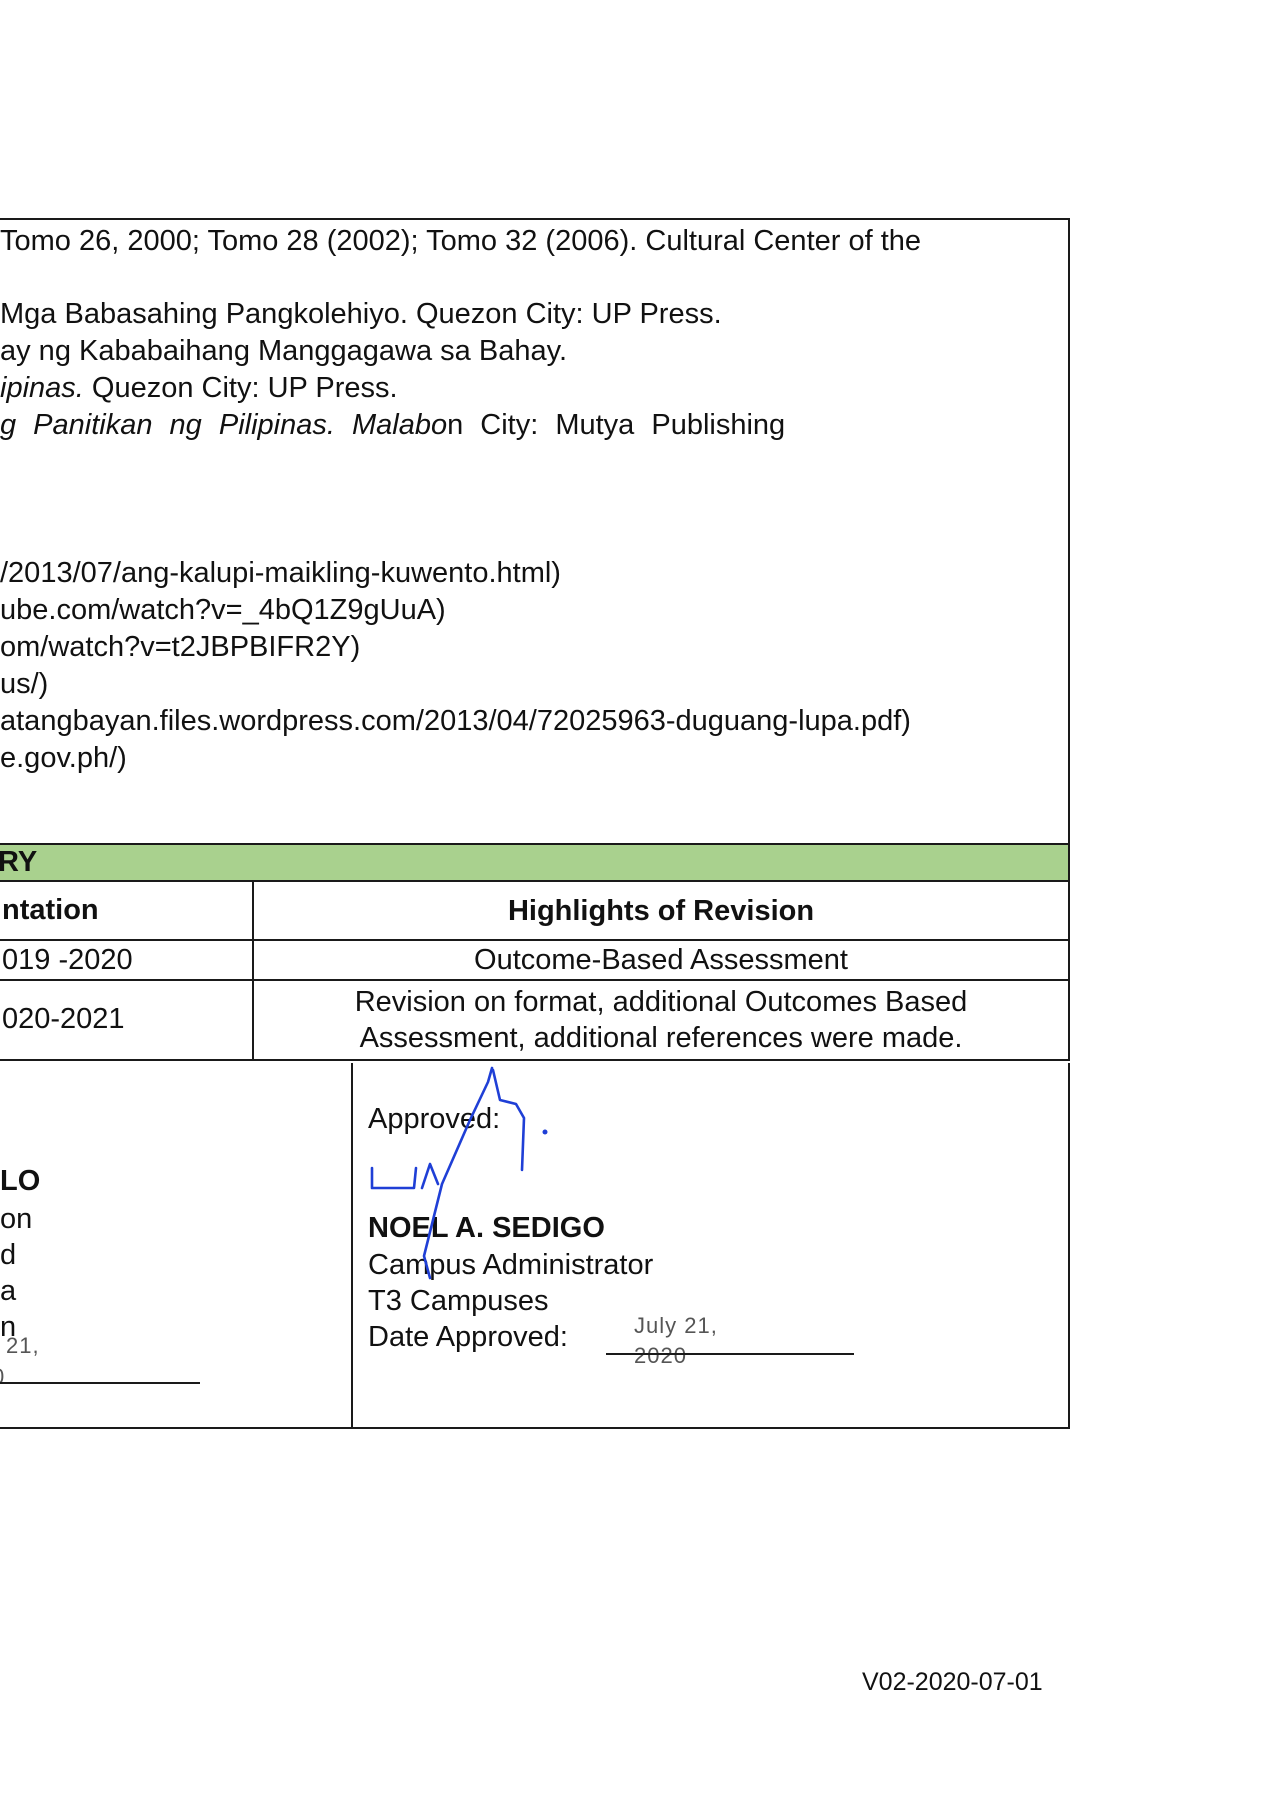 The height and width of the screenshot is (1800, 1273). Describe the element at coordinates (660, 1355) in the screenshot. I see `approved-date-stamp: 2020` at that location.